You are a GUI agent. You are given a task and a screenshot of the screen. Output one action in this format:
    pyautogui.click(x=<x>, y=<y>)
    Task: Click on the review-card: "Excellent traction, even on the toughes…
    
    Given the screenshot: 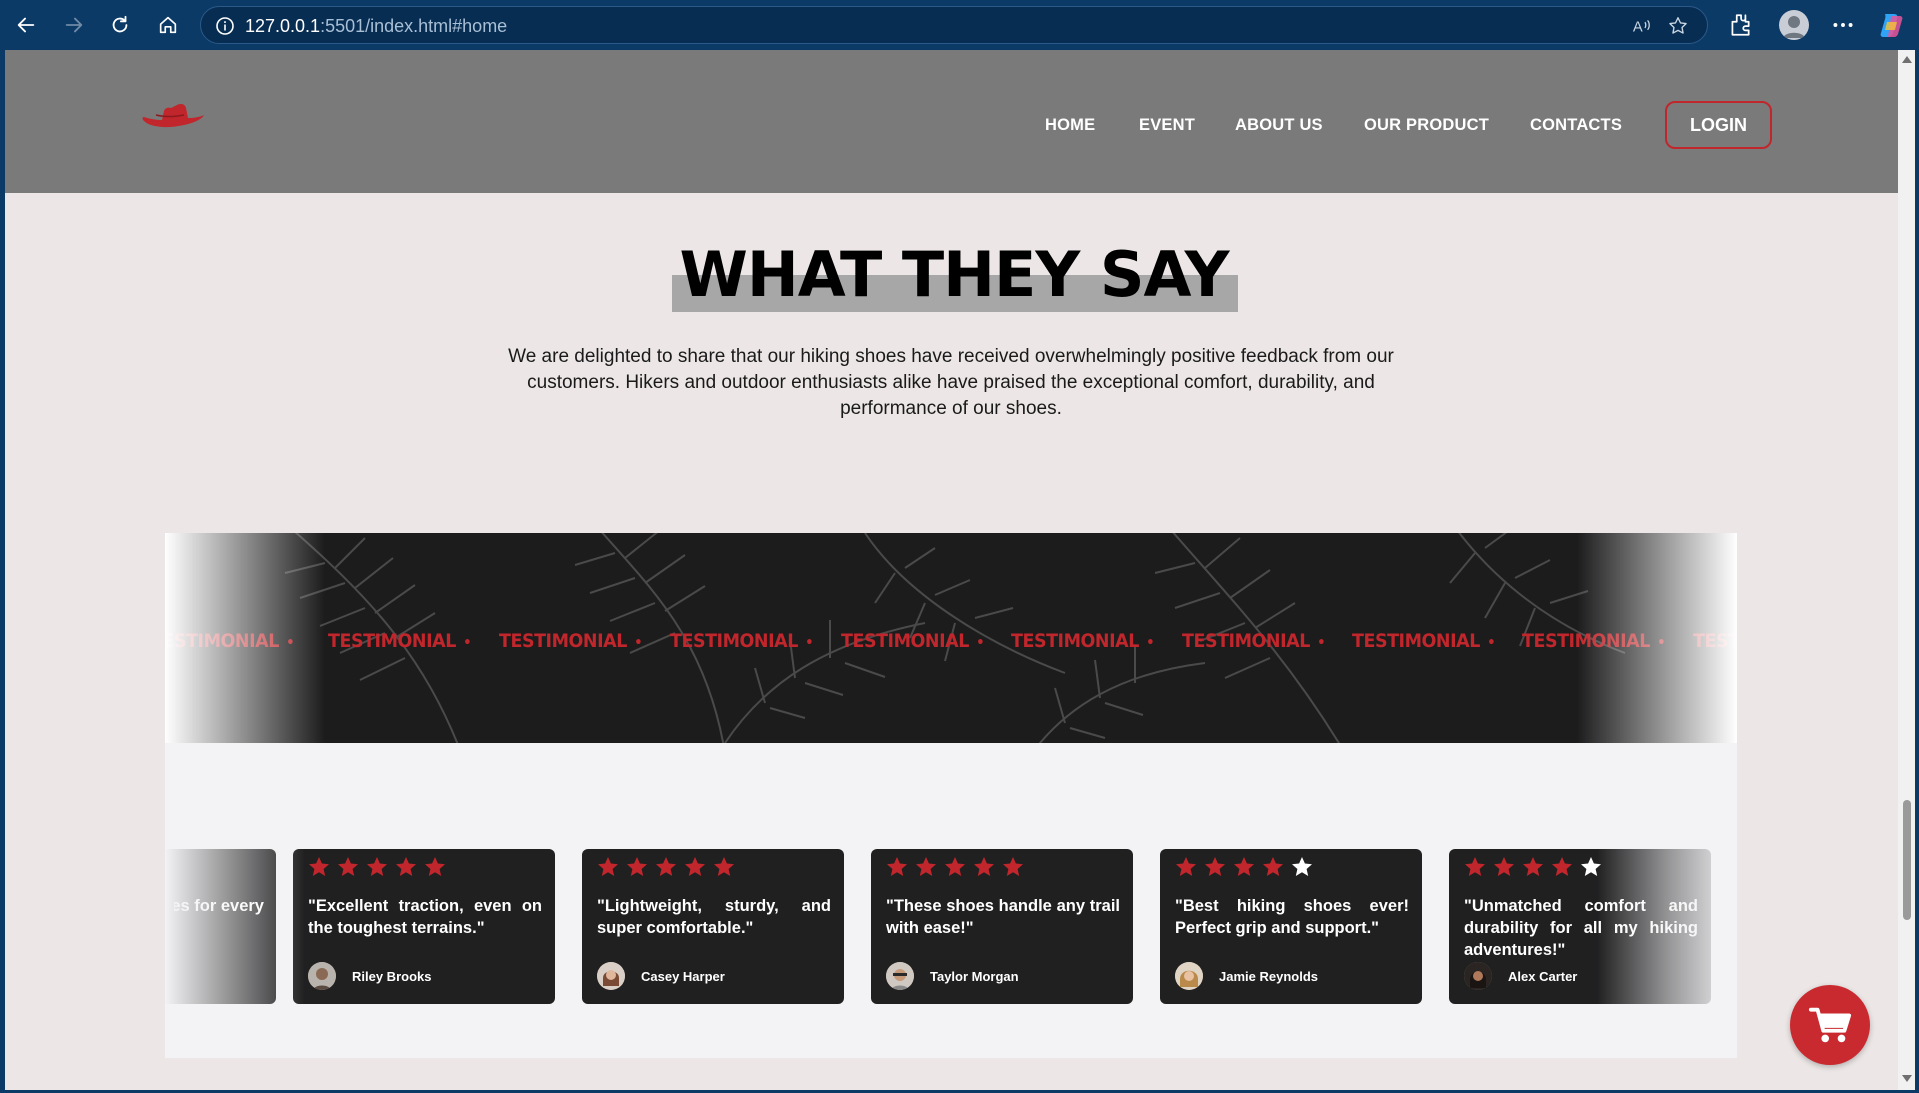 What is the action you would take?
    pyautogui.click(x=424, y=926)
    